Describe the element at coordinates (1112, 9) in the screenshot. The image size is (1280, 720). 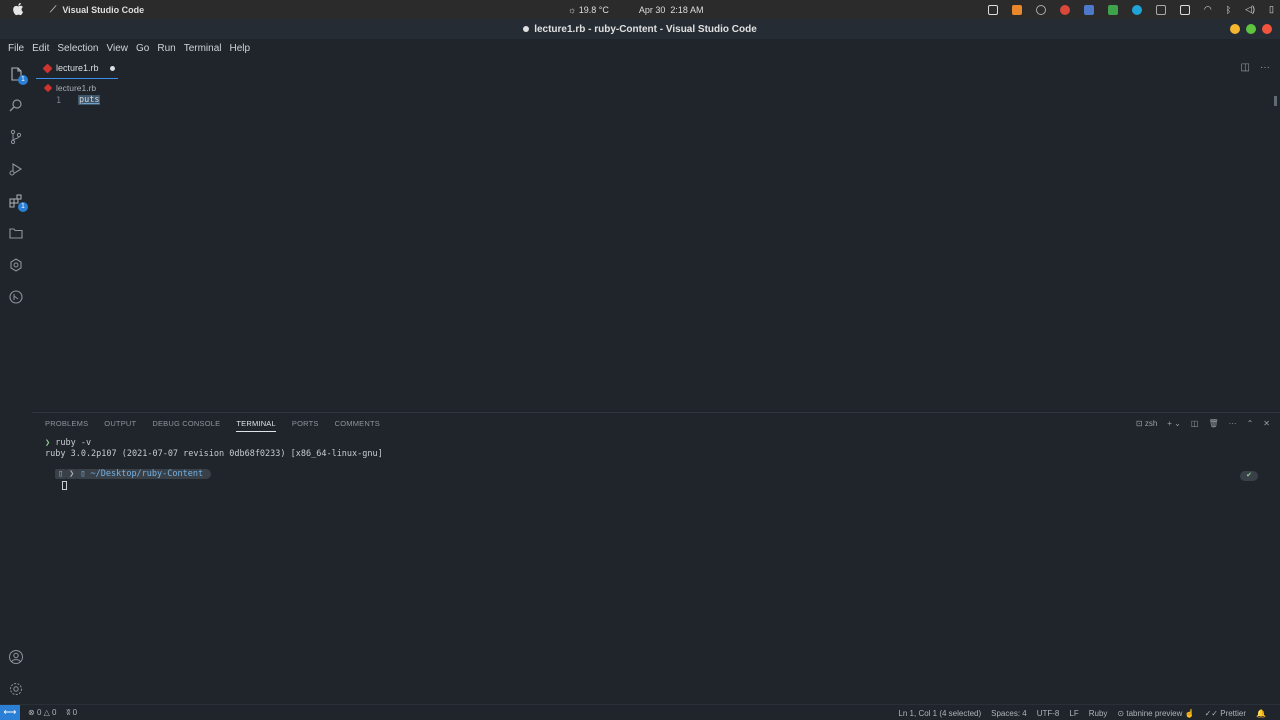
I see `shield-icon` at that location.